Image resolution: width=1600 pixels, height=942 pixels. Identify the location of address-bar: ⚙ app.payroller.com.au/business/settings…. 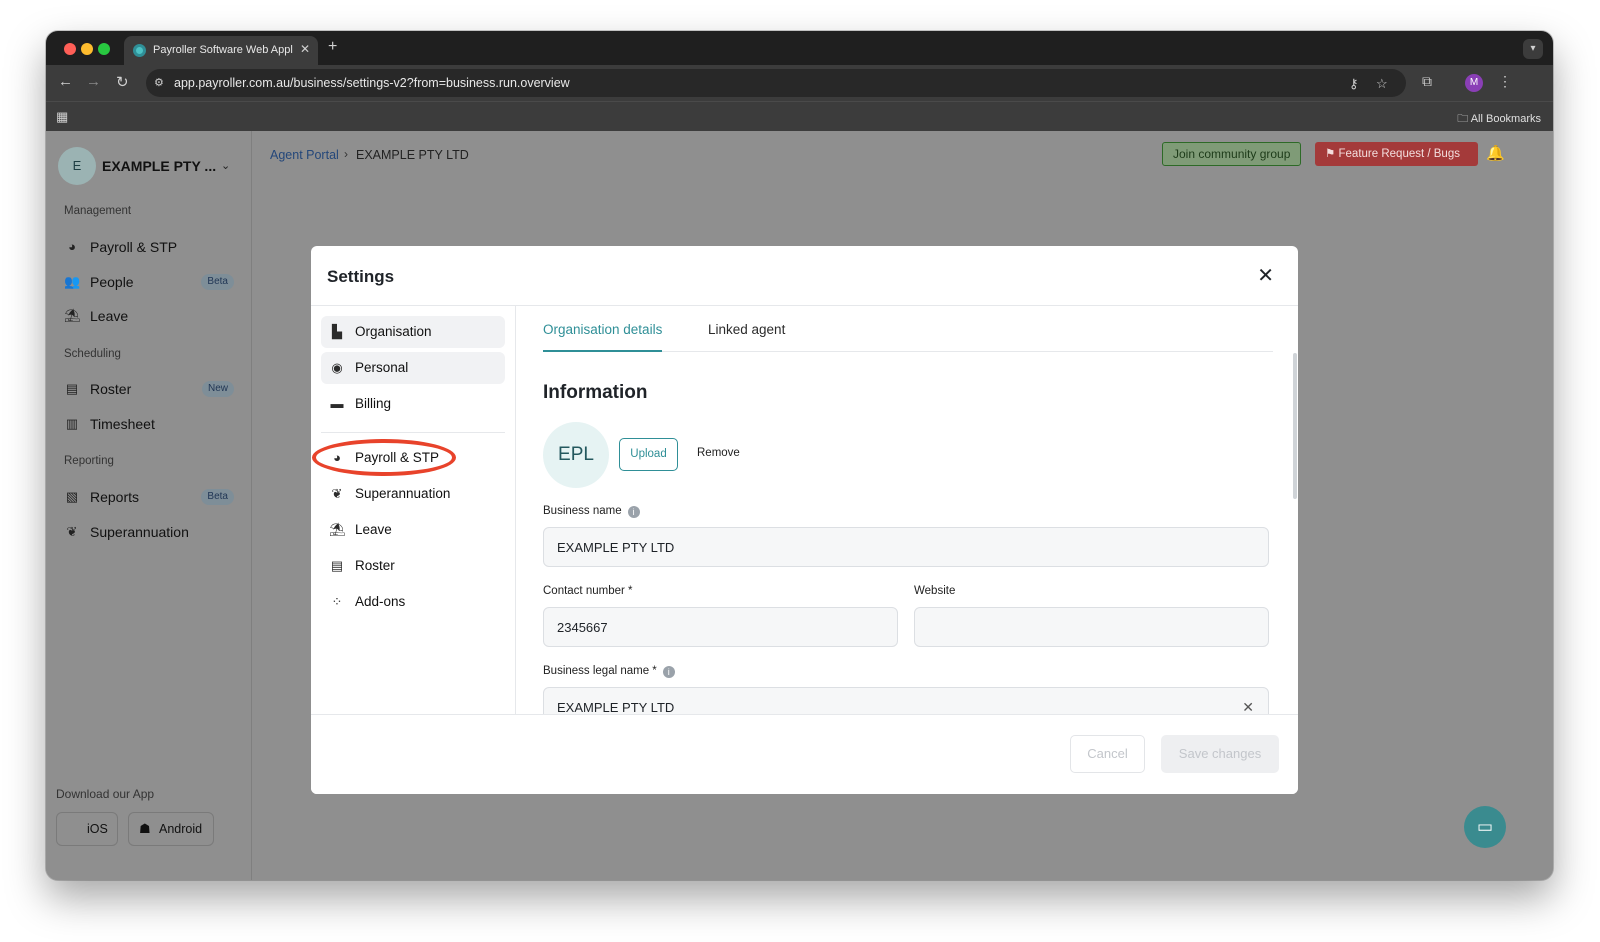
(776, 83).